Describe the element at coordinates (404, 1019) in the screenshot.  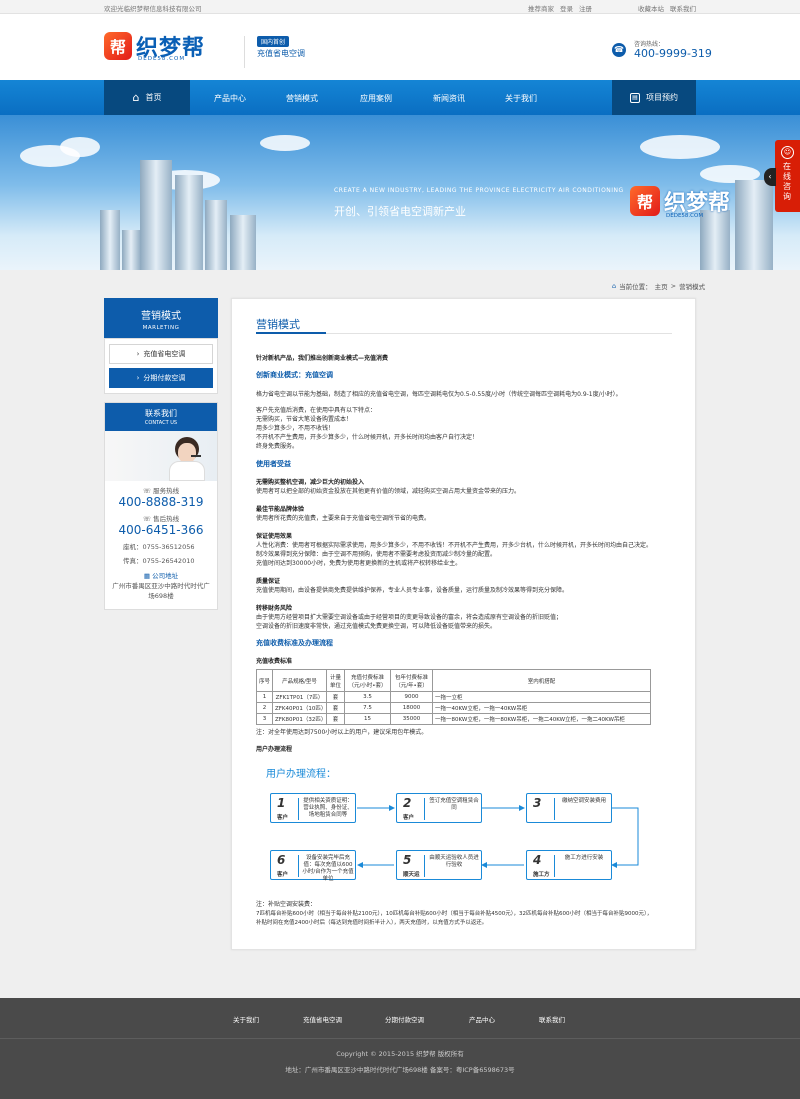
I see `footer-link-installment: 分期付款空调` at that location.